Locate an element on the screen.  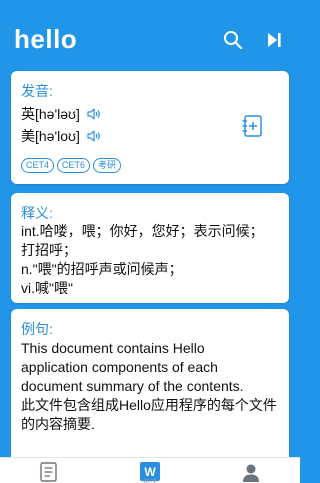
svg-text: W is located at coordinates (150, 472).